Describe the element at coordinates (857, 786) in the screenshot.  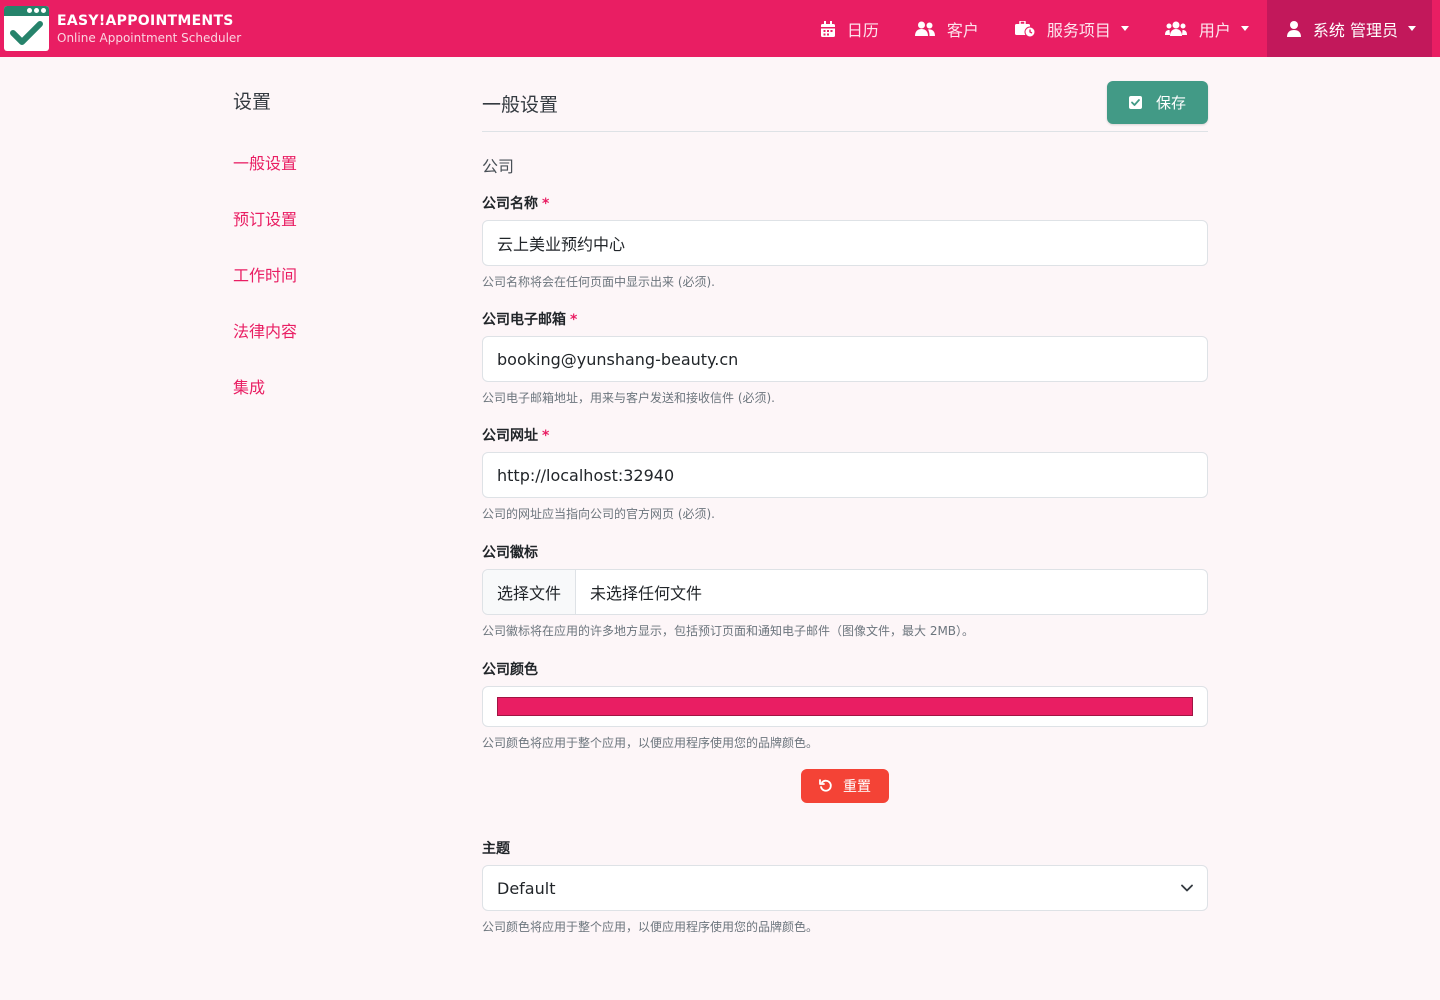
I see `reset-label: 重置` at that location.